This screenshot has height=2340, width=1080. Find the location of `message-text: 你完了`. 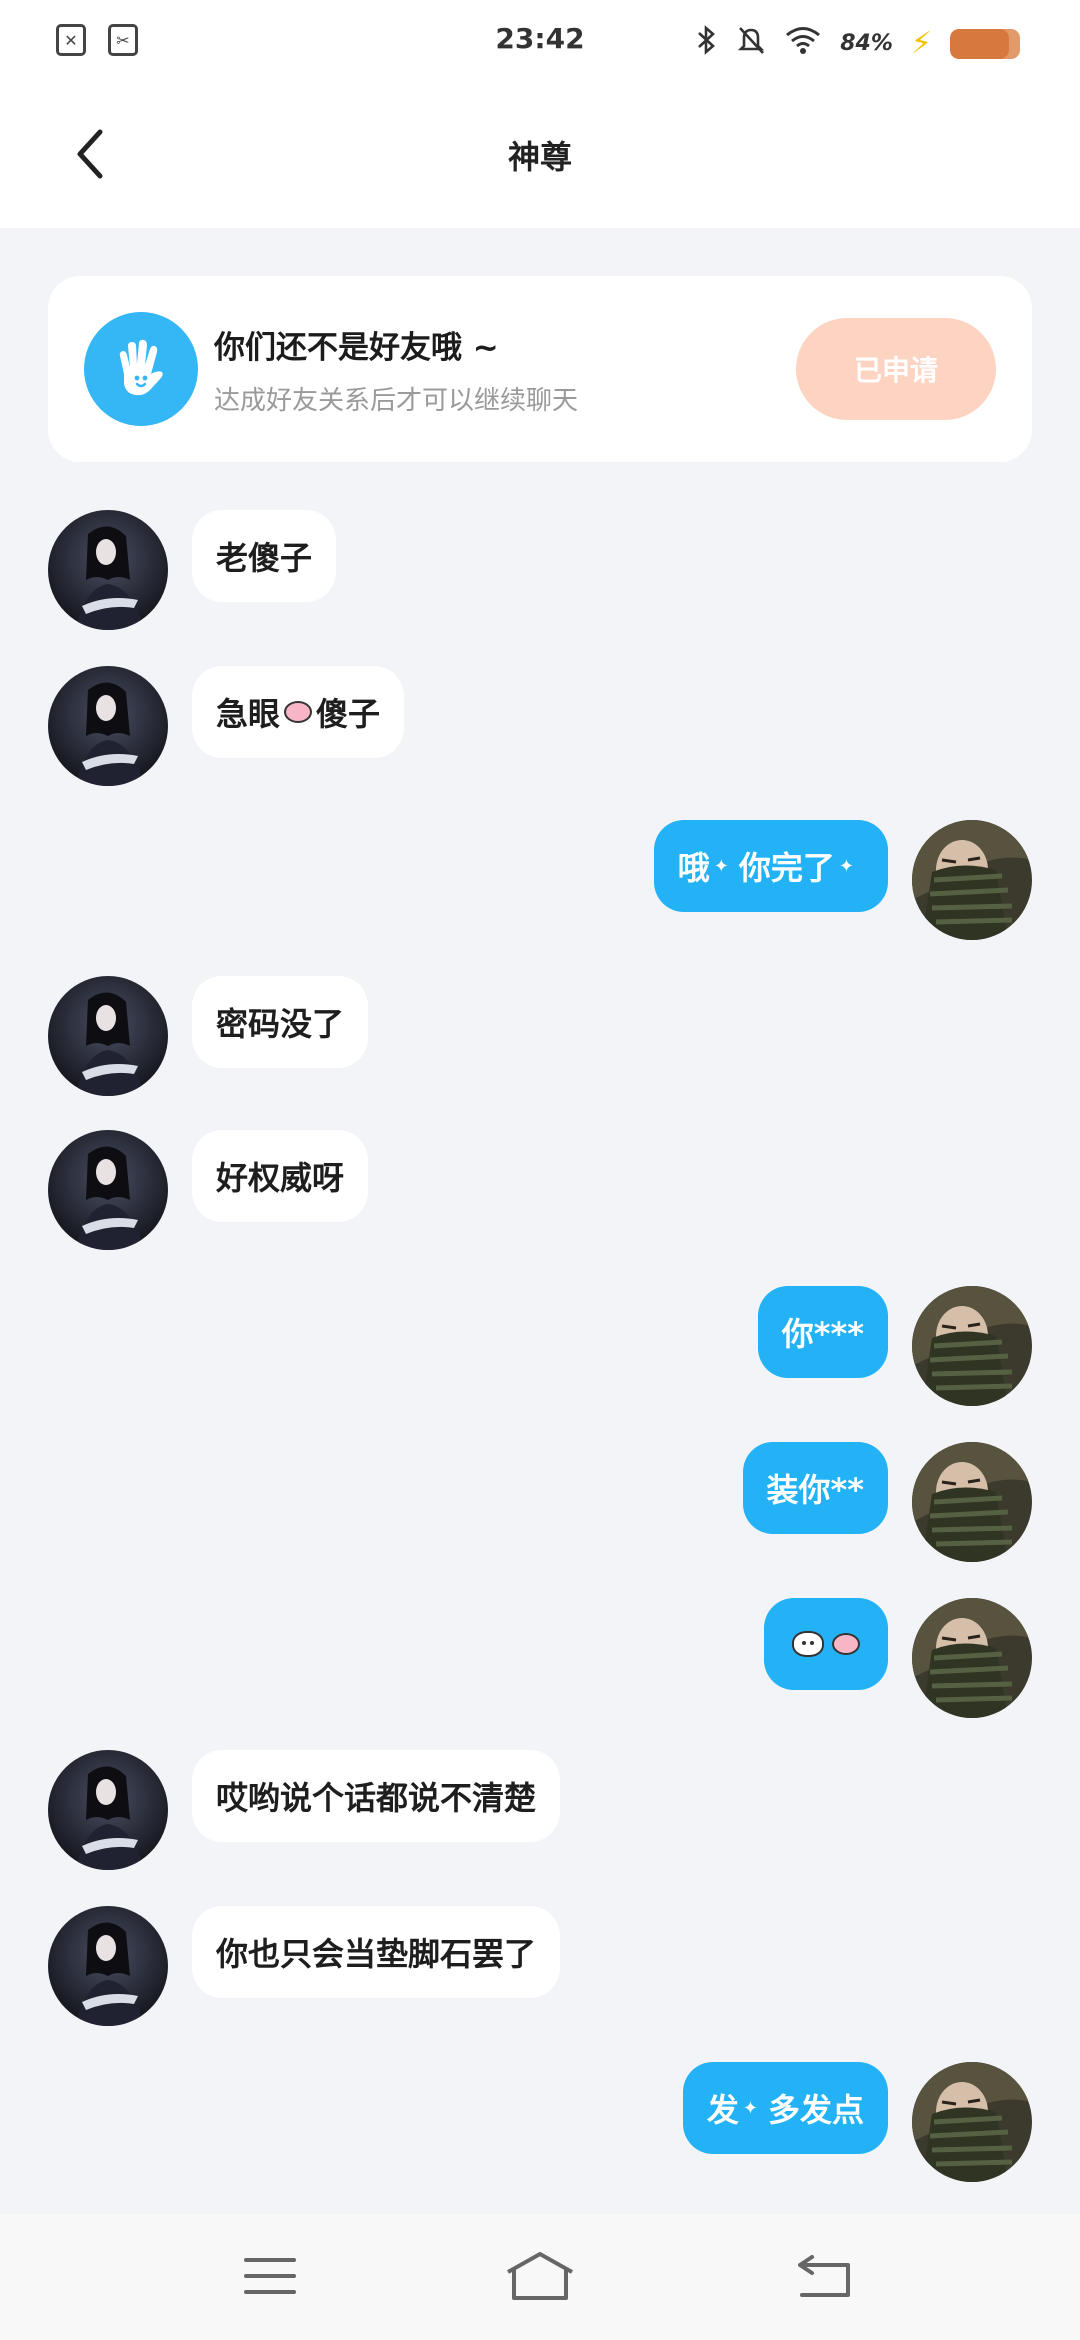

message-text: 你完了 is located at coordinates (786, 868).